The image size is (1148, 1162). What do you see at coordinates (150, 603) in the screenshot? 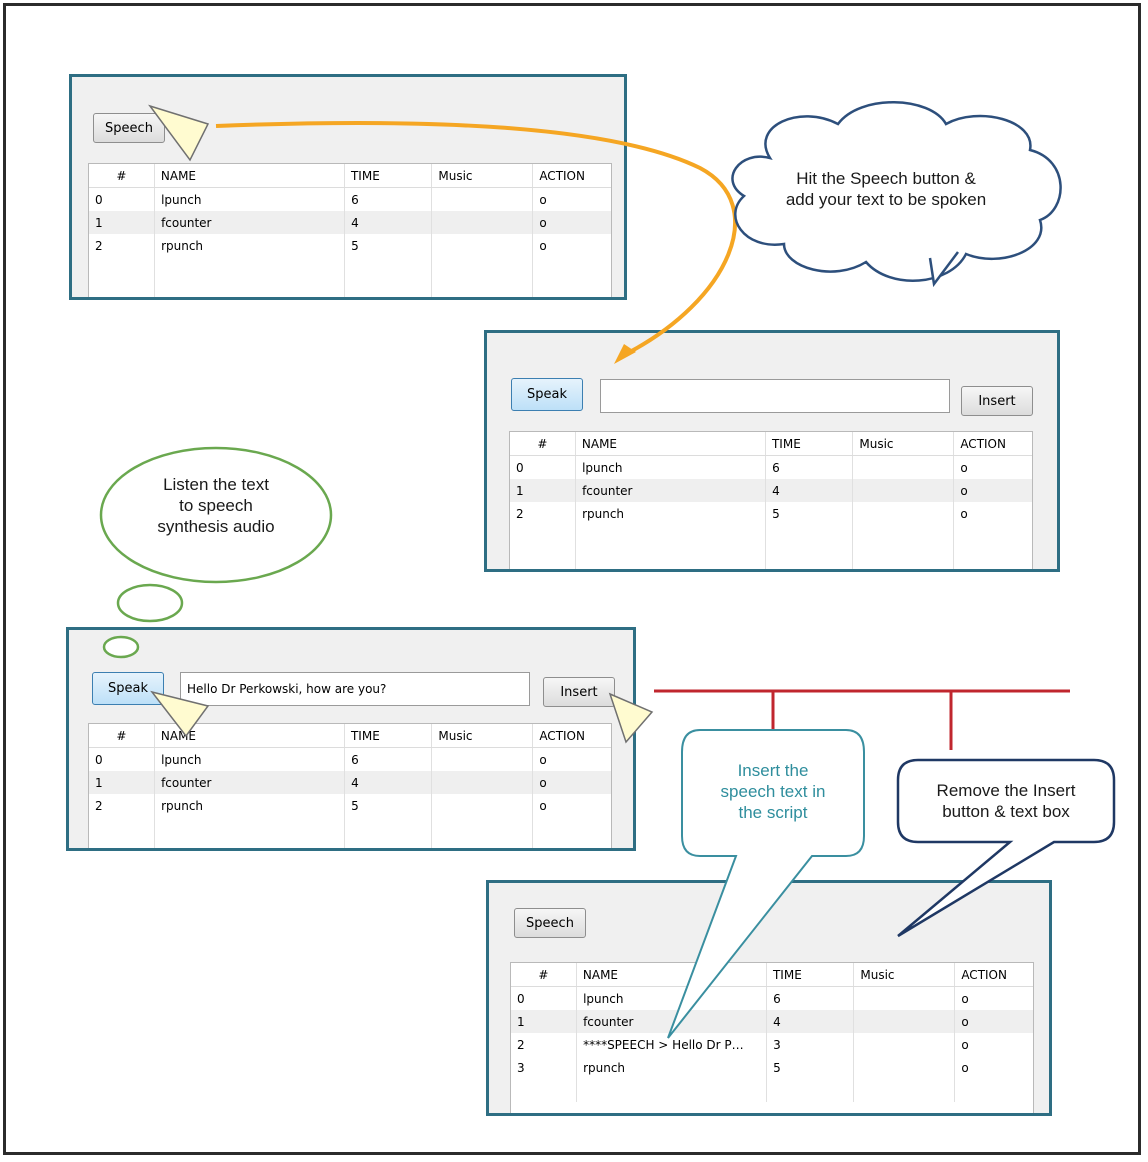
I see `thought-dot-large` at bounding box center [150, 603].